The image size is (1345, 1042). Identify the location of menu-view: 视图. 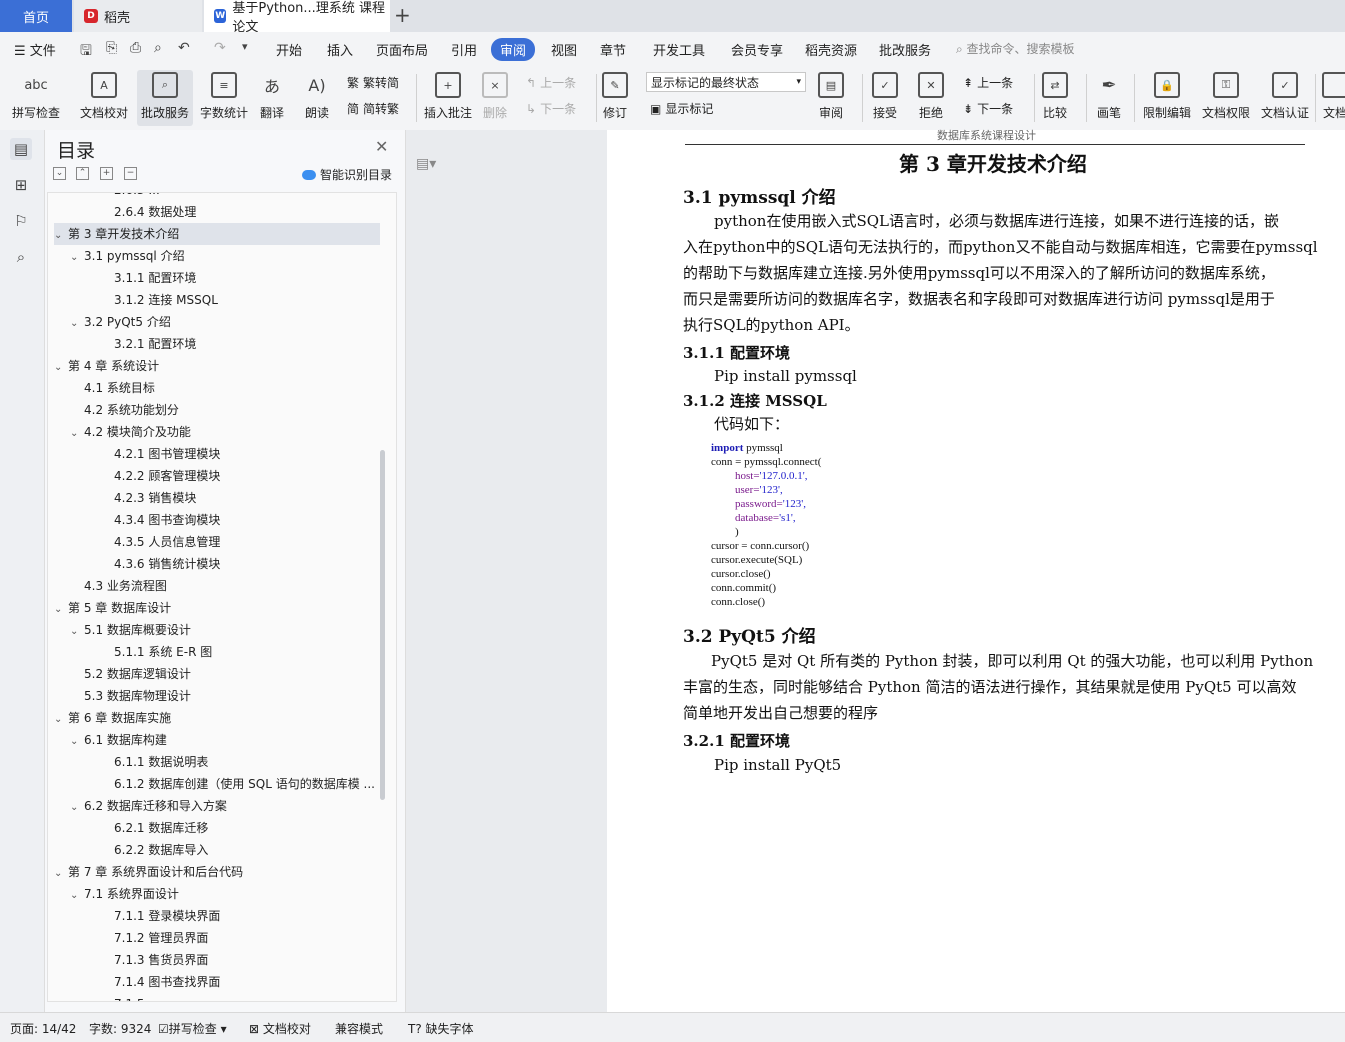
(564, 49).